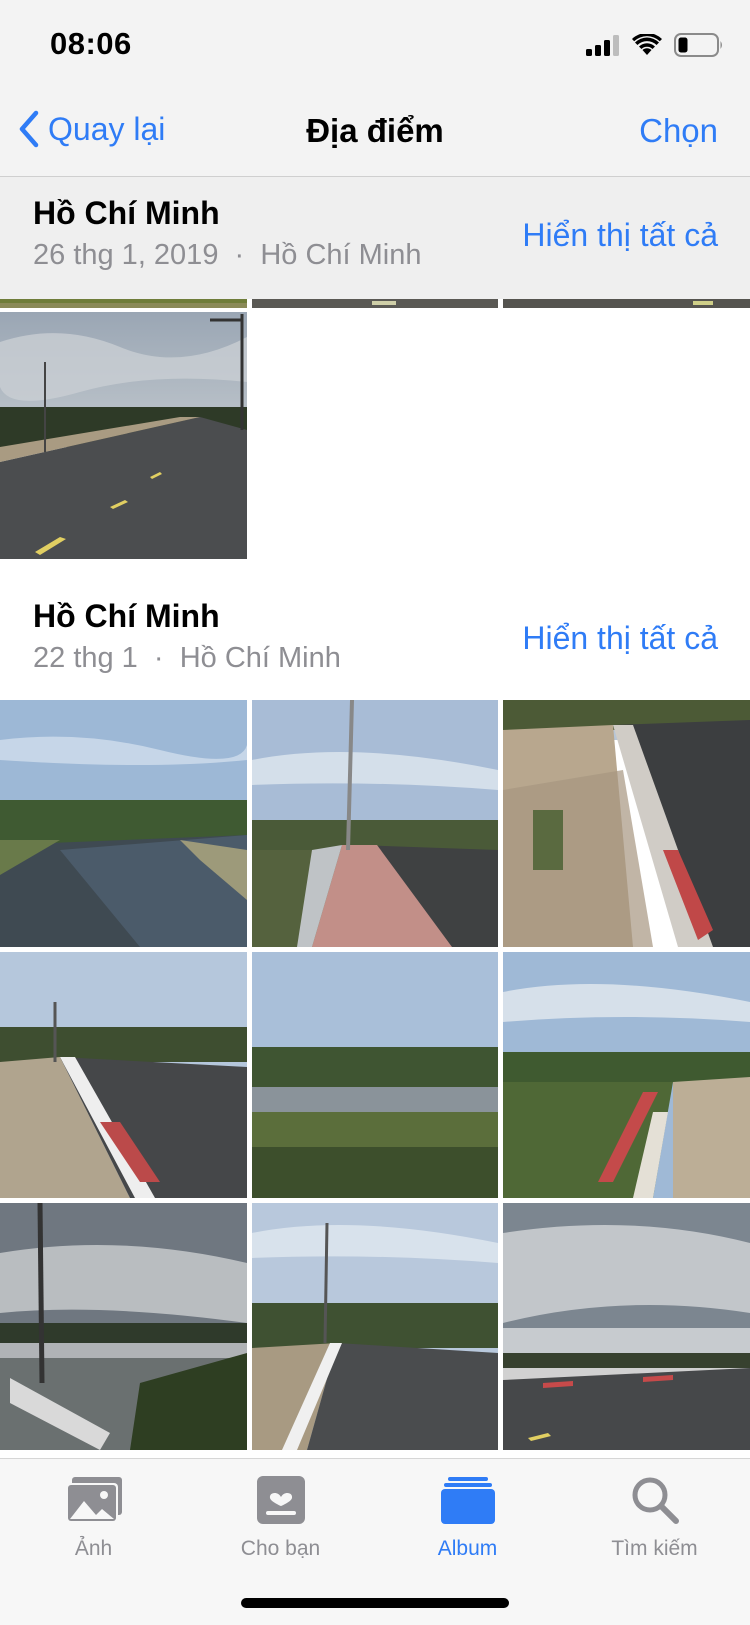 This screenshot has height=1625, width=750. I want to click on page-title: Địa điểm, so click(375, 130).